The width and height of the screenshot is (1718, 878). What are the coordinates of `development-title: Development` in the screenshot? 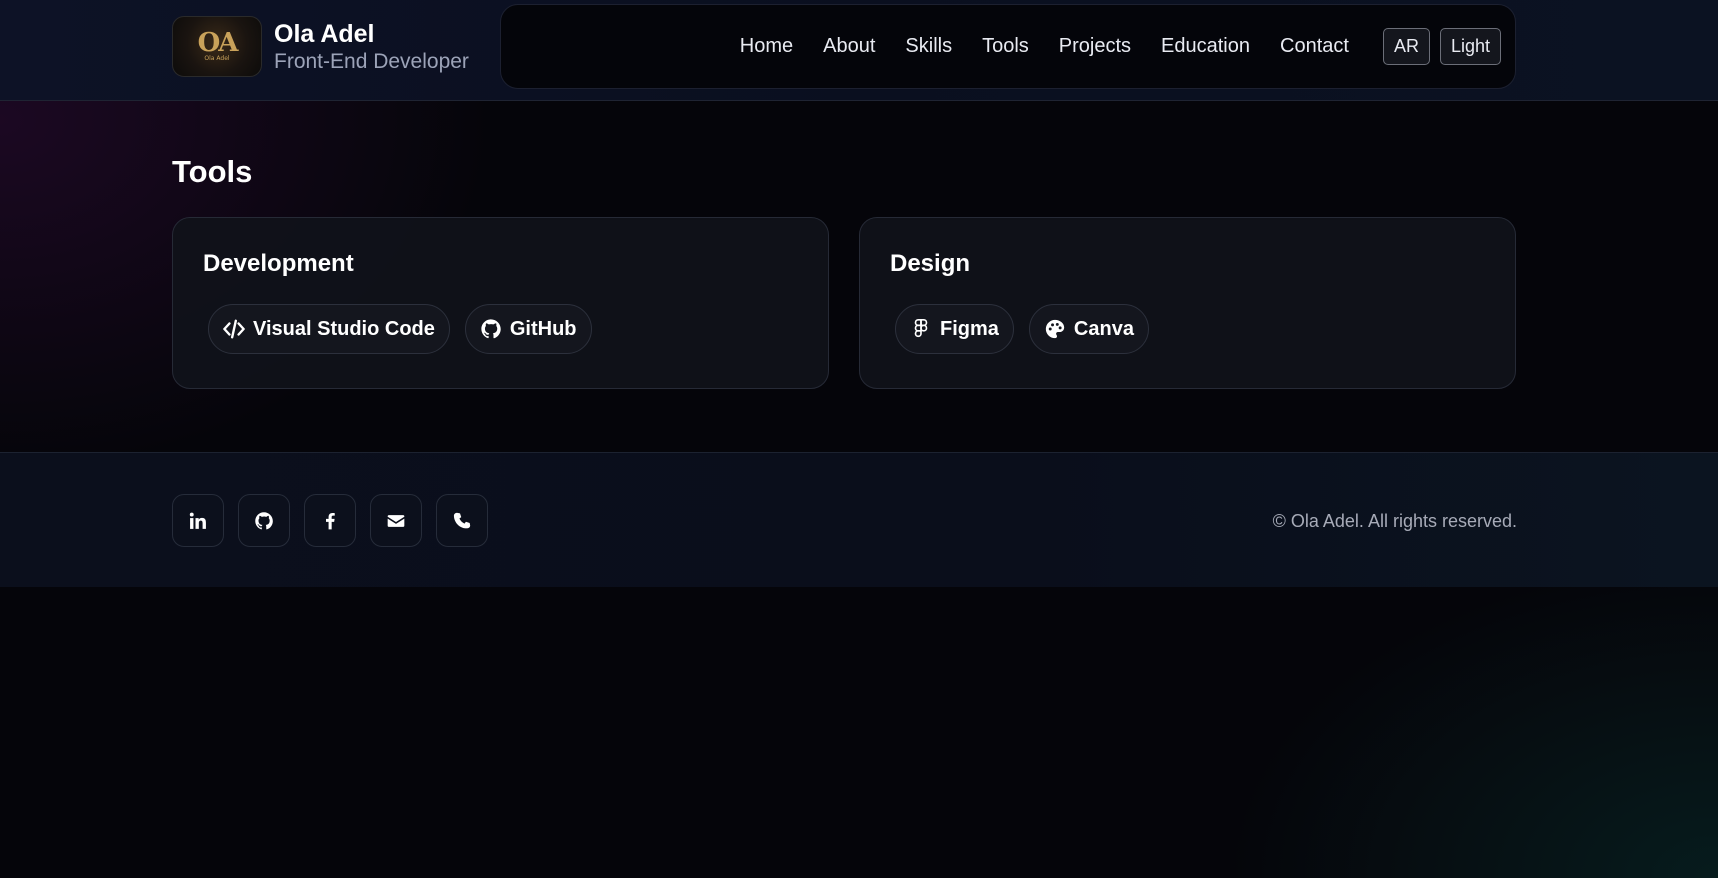 It's located at (278, 263).